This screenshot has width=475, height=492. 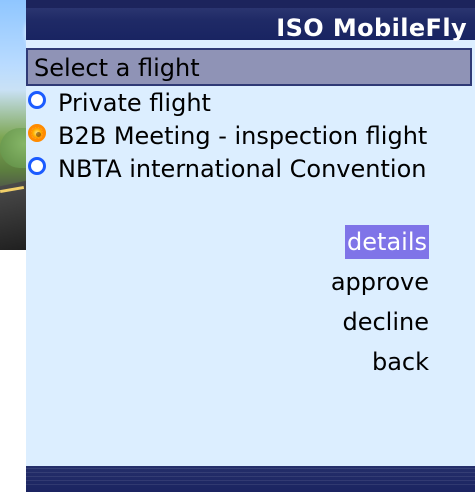 I want to click on menu-item-back: back, so click(x=400, y=362).